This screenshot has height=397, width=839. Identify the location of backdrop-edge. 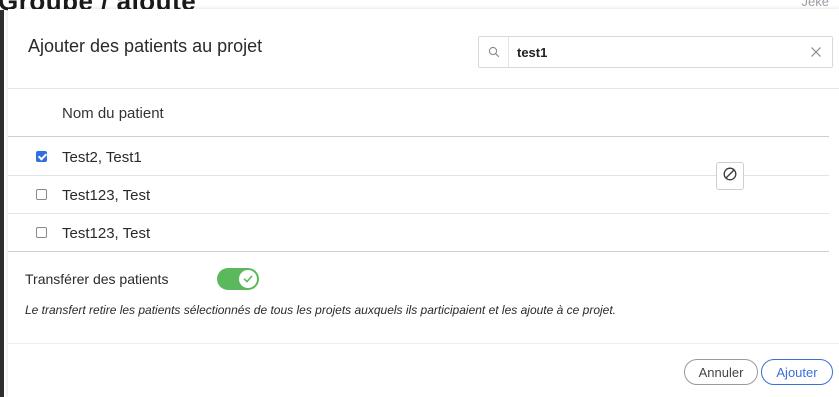
(2, 203).